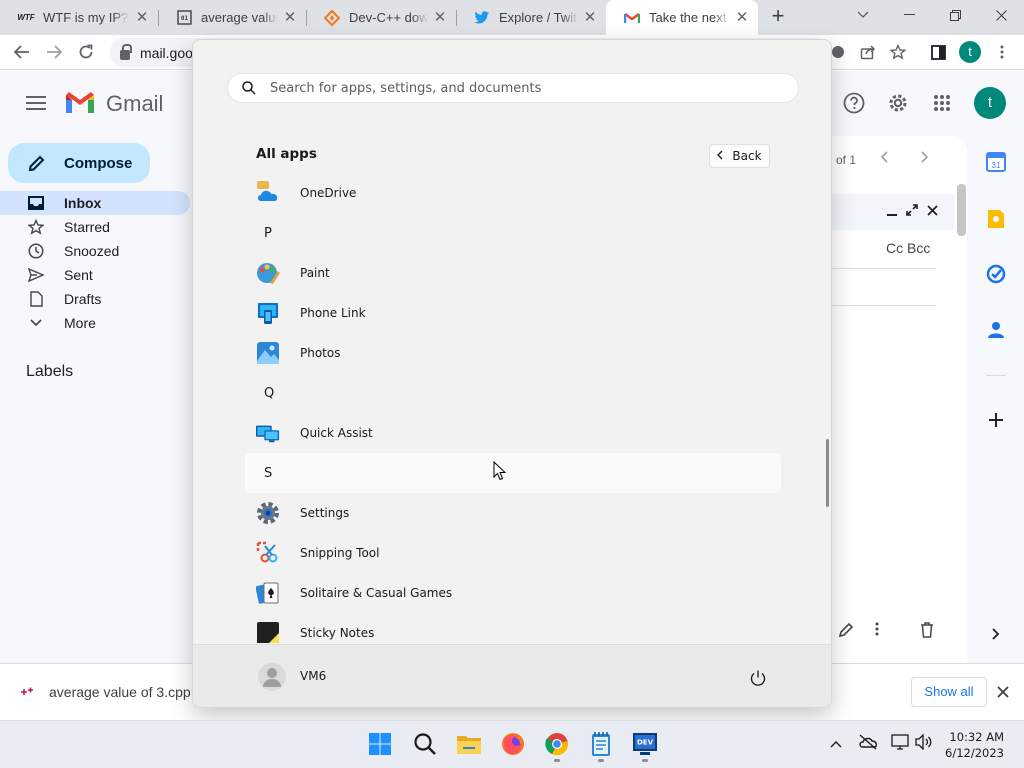 Image resolution: width=1024 pixels, height=768 pixels. Describe the element at coordinates (758, 678) in the screenshot. I see `power-icon` at that location.